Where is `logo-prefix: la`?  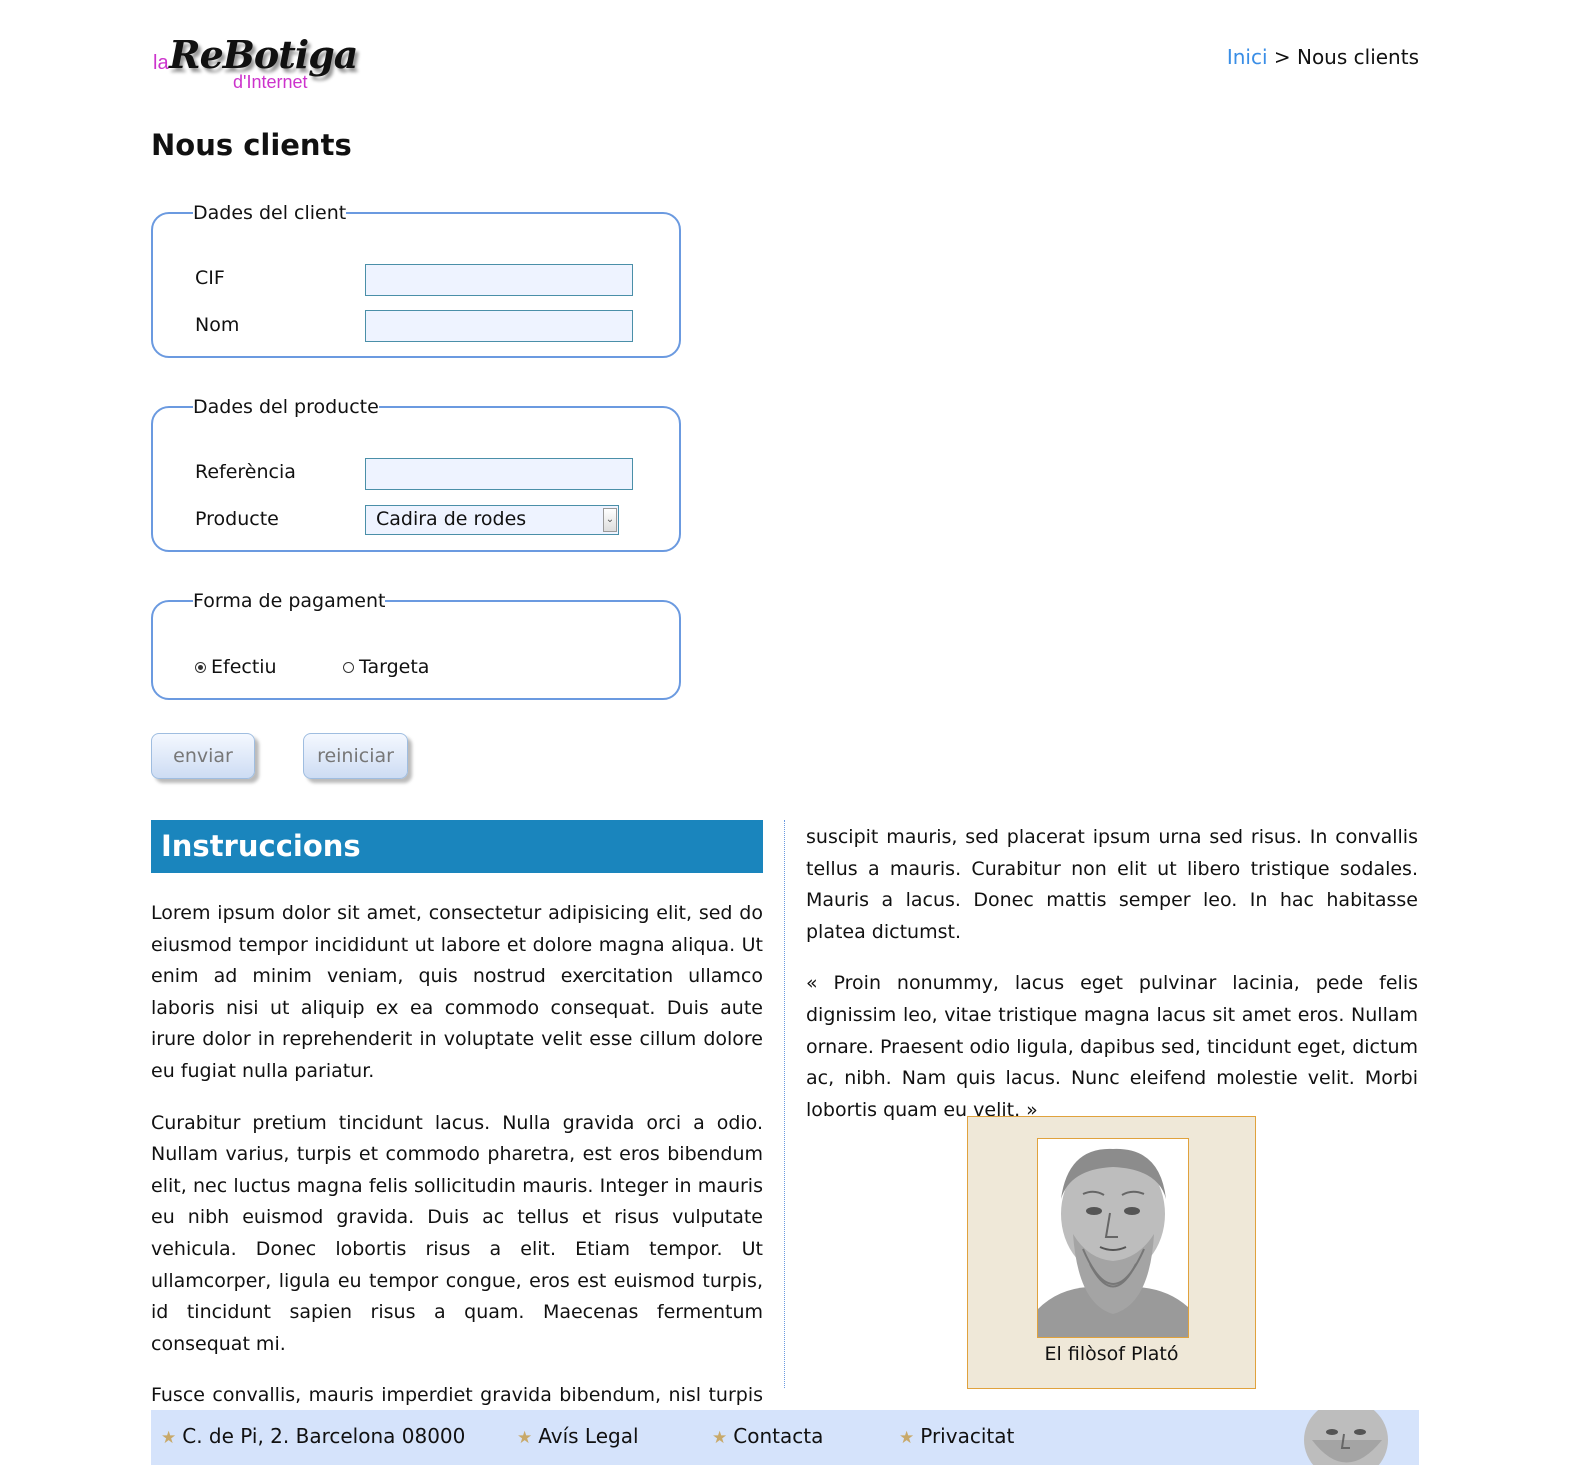 logo-prefix: la is located at coordinates (161, 63).